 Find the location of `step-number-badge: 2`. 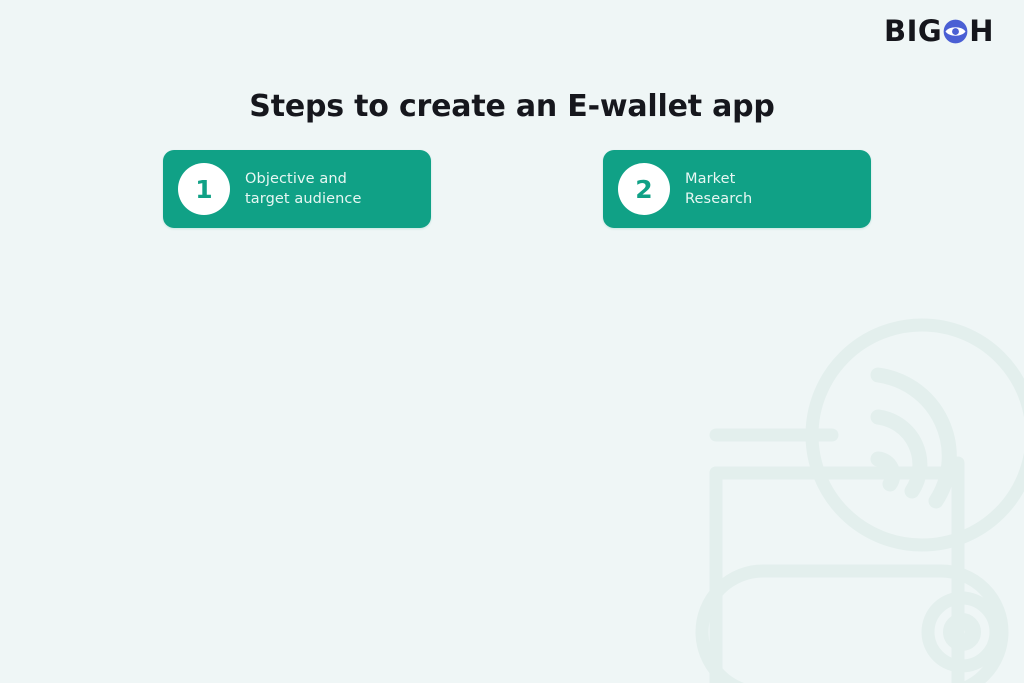

step-number-badge: 2 is located at coordinates (644, 189).